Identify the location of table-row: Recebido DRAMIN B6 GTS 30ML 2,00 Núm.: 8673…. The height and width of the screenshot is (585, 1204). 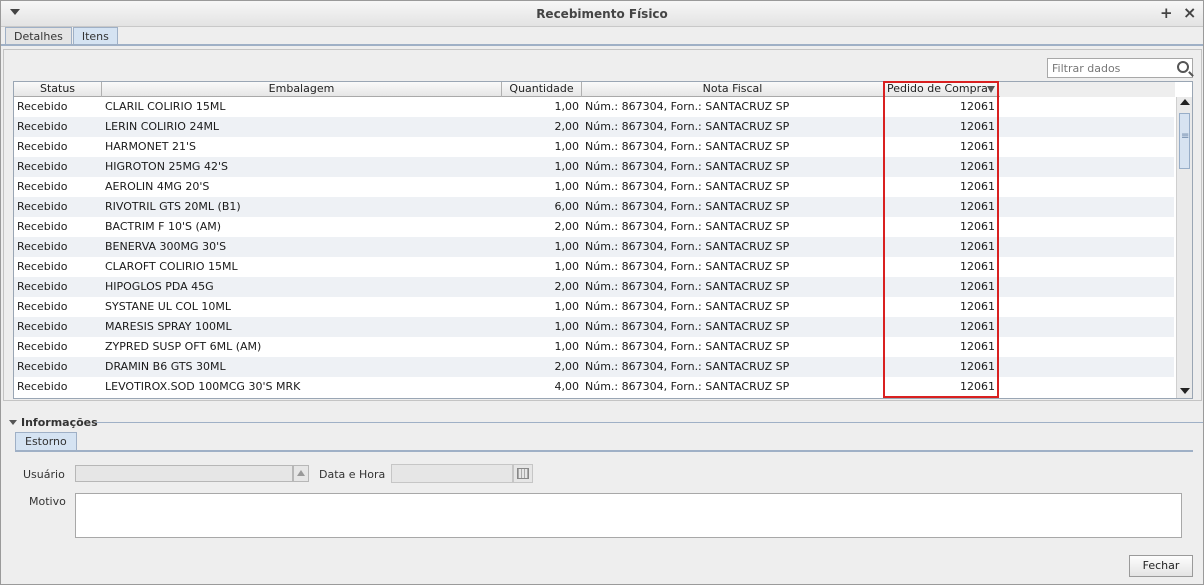
(594, 367).